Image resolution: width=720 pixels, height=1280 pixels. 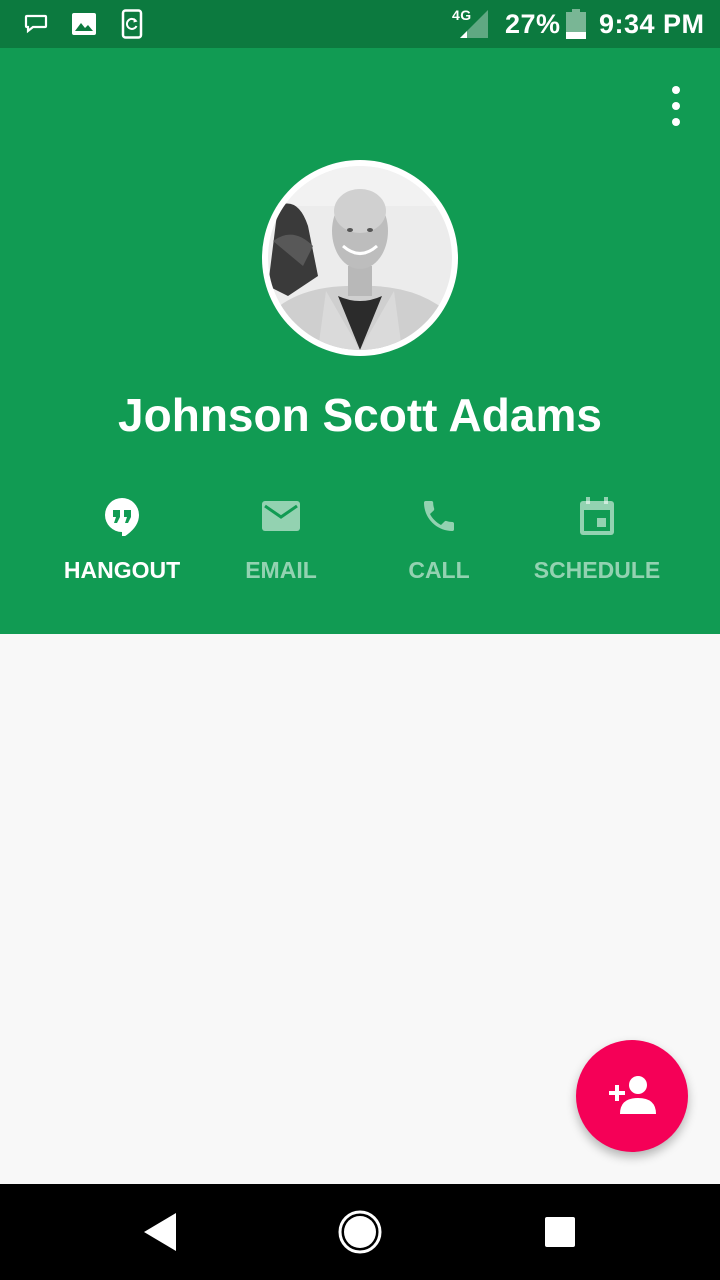 I want to click on call-action: CALL, so click(x=439, y=543).